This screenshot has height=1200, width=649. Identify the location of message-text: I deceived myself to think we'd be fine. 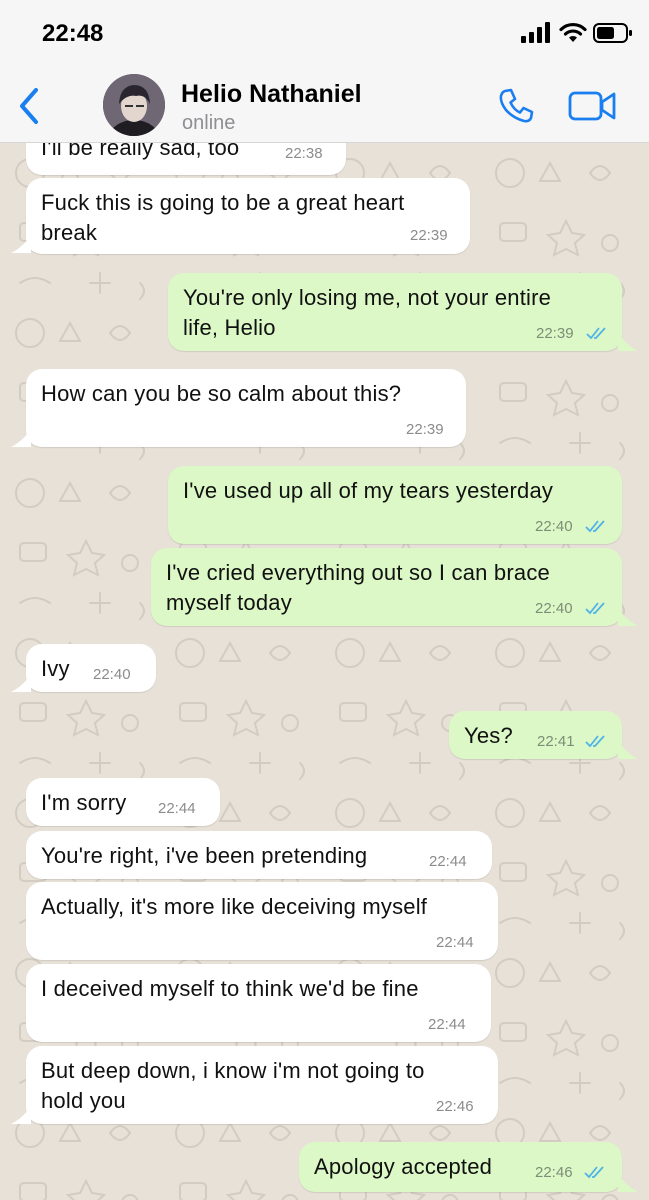
(230, 988).